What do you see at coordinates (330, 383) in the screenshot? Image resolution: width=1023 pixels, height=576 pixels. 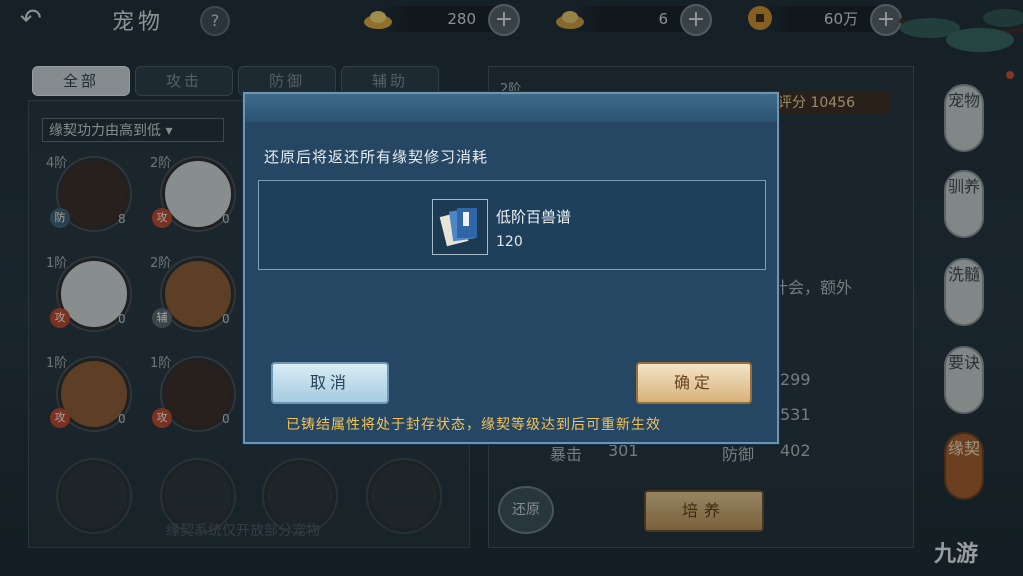 I see `cancel-button: 取消` at bounding box center [330, 383].